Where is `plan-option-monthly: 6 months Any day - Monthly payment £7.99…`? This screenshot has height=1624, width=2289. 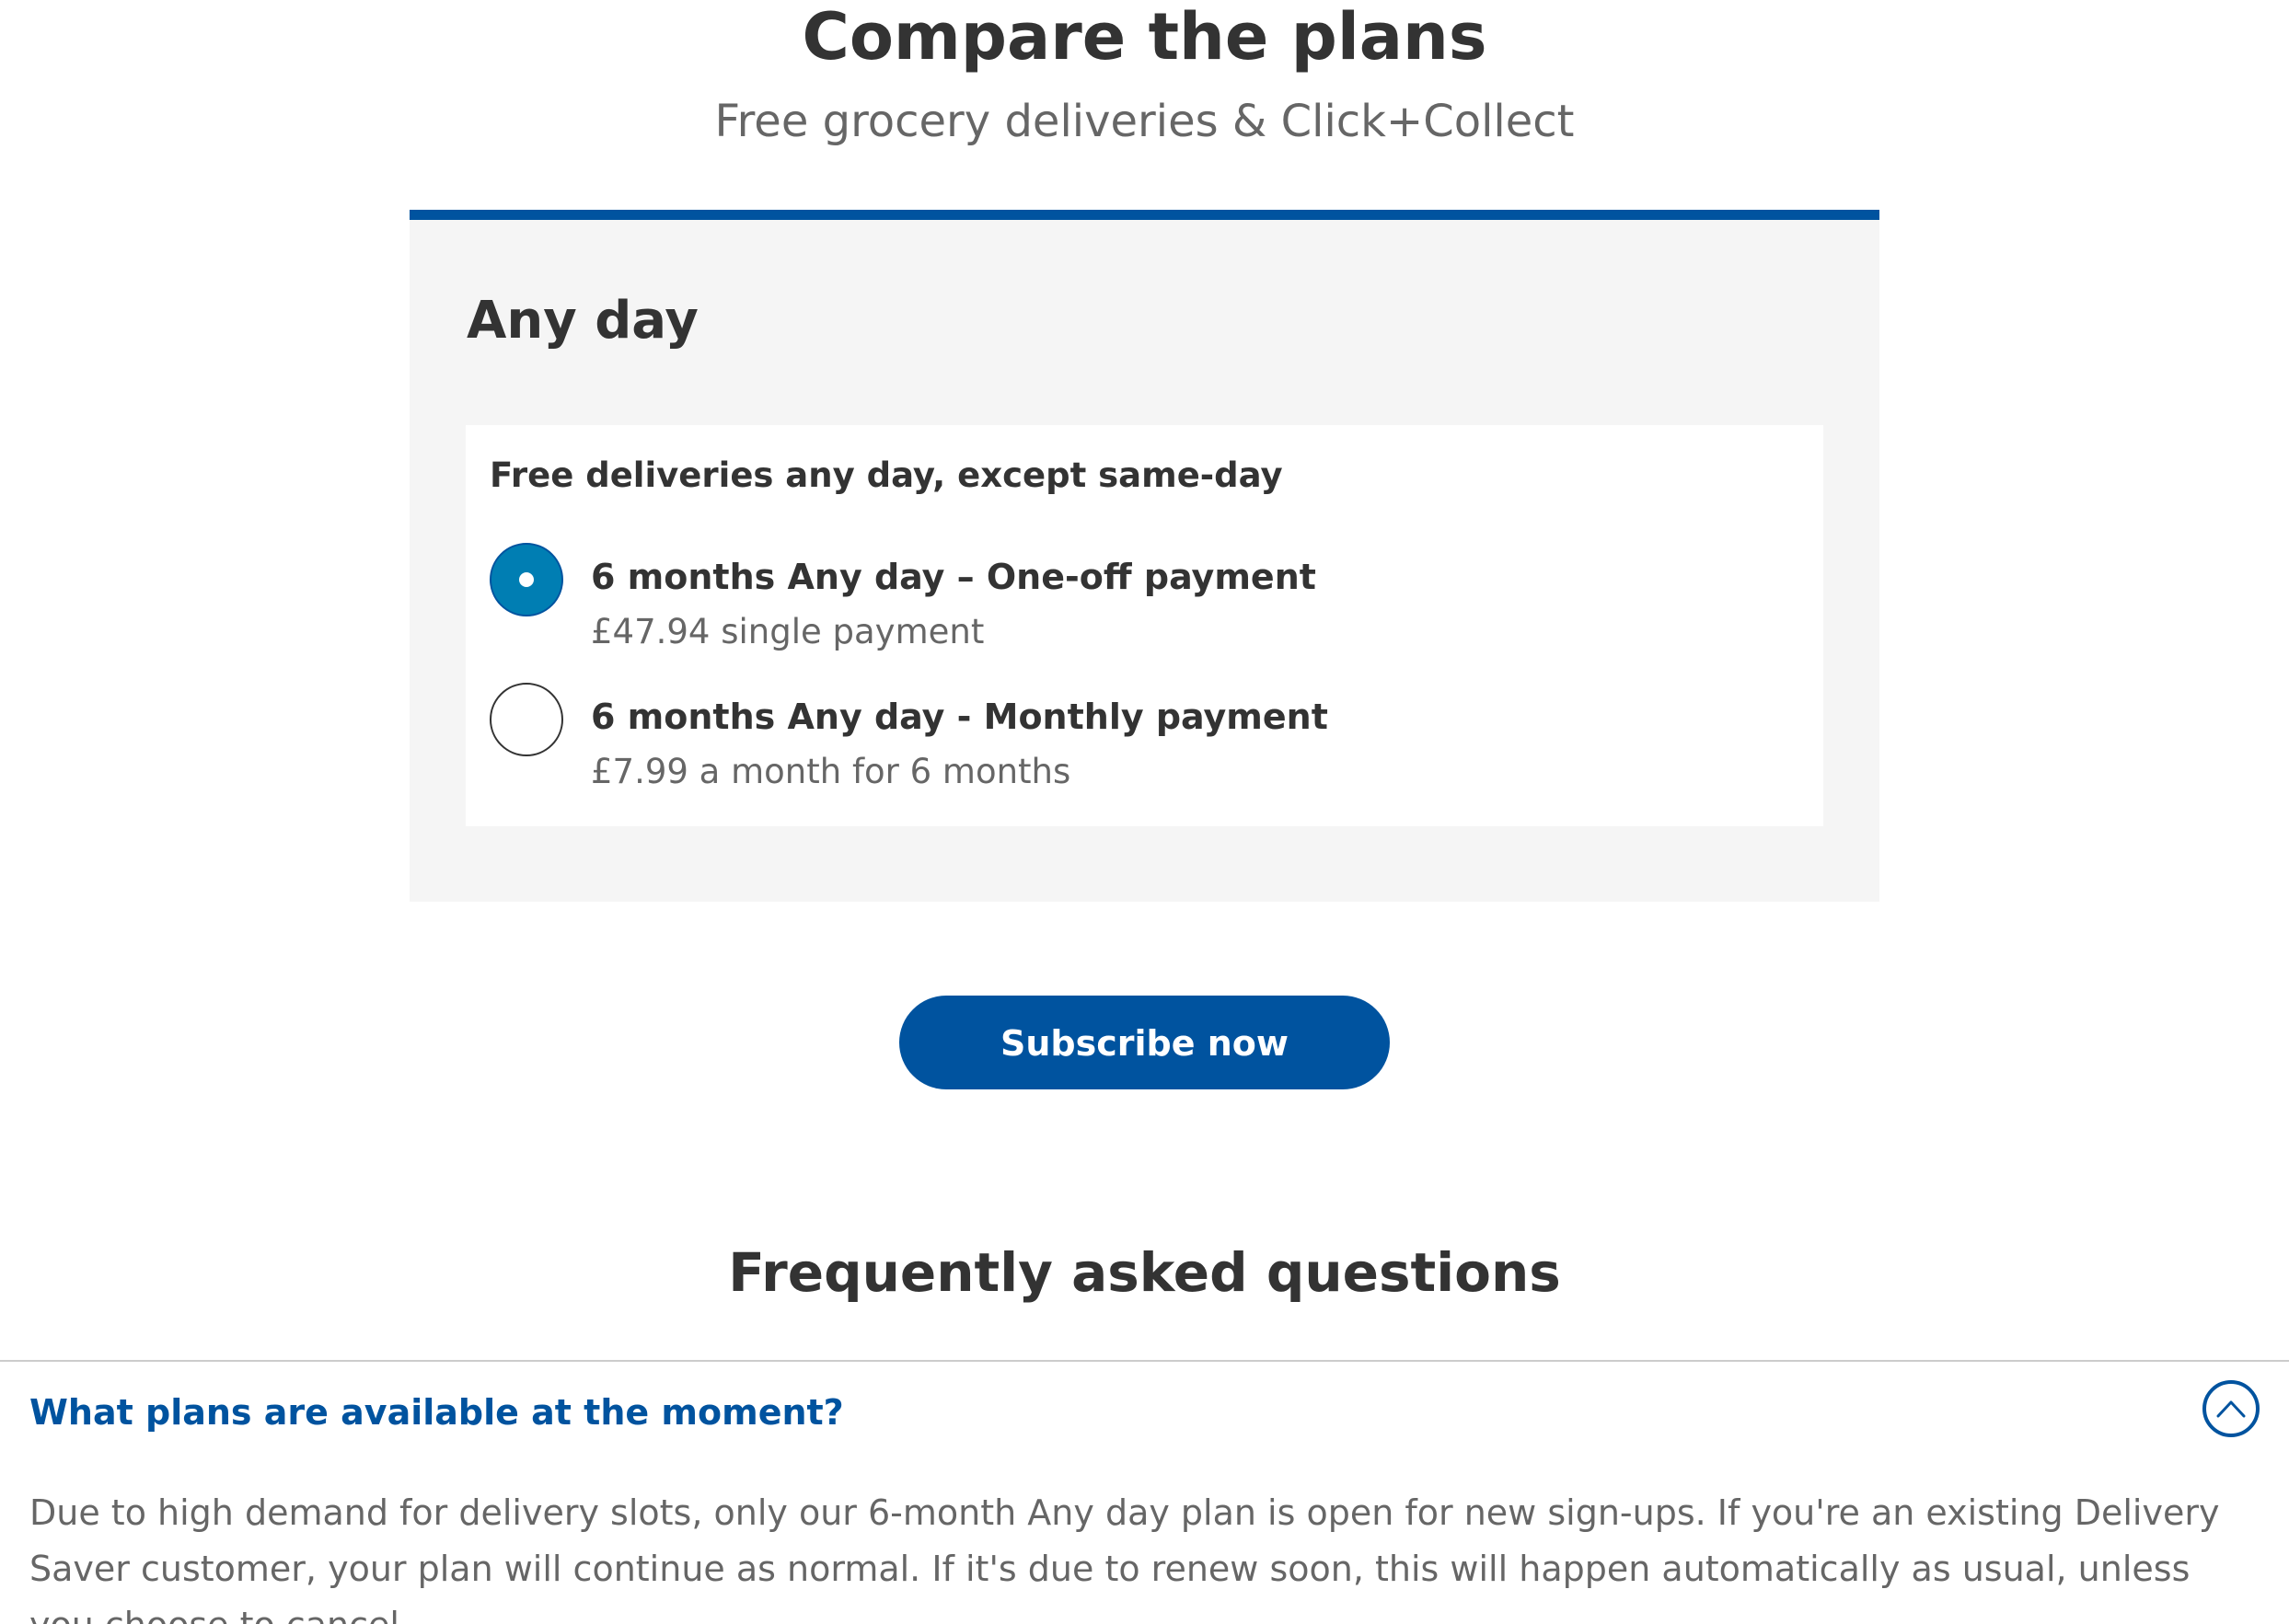 plan-option-monthly: 6 months Any day - Monthly payment £7.99… is located at coordinates (1144, 747).